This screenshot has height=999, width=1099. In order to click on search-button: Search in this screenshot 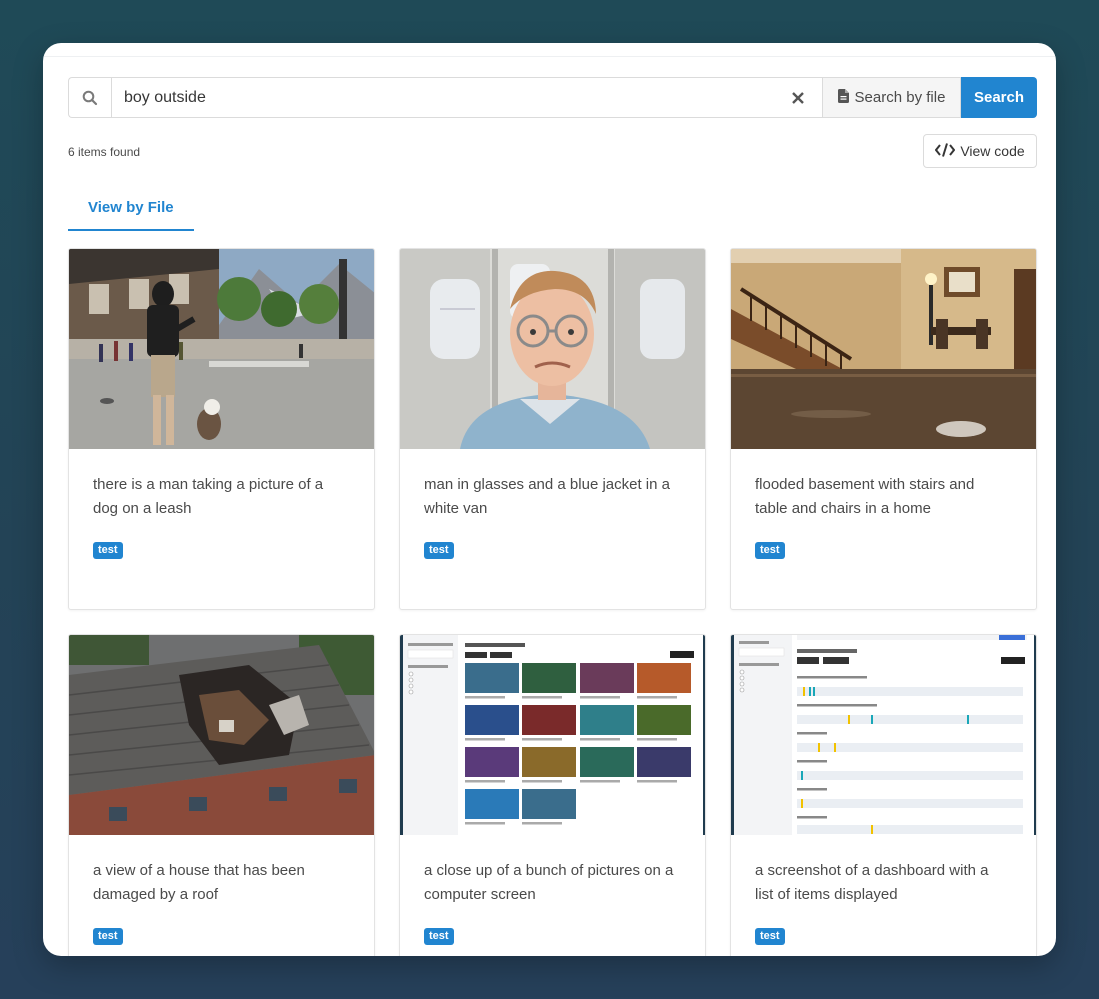, I will do `click(999, 97)`.